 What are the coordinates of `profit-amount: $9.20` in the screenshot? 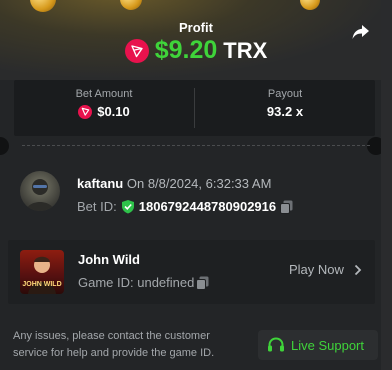 It's located at (186, 50).